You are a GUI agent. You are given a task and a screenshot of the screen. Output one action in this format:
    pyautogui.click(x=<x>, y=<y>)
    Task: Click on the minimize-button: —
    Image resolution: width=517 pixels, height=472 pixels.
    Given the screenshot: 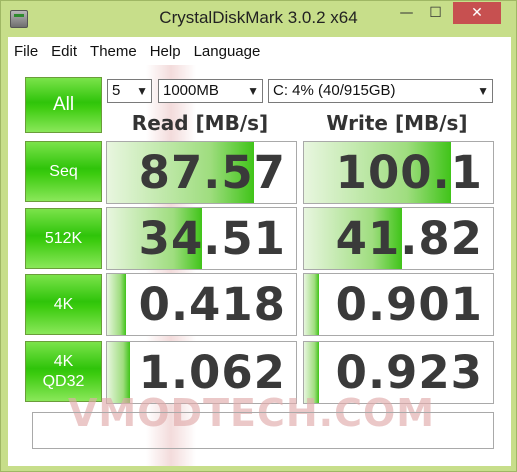 What is the action you would take?
    pyautogui.click(x=406, y=13)
    